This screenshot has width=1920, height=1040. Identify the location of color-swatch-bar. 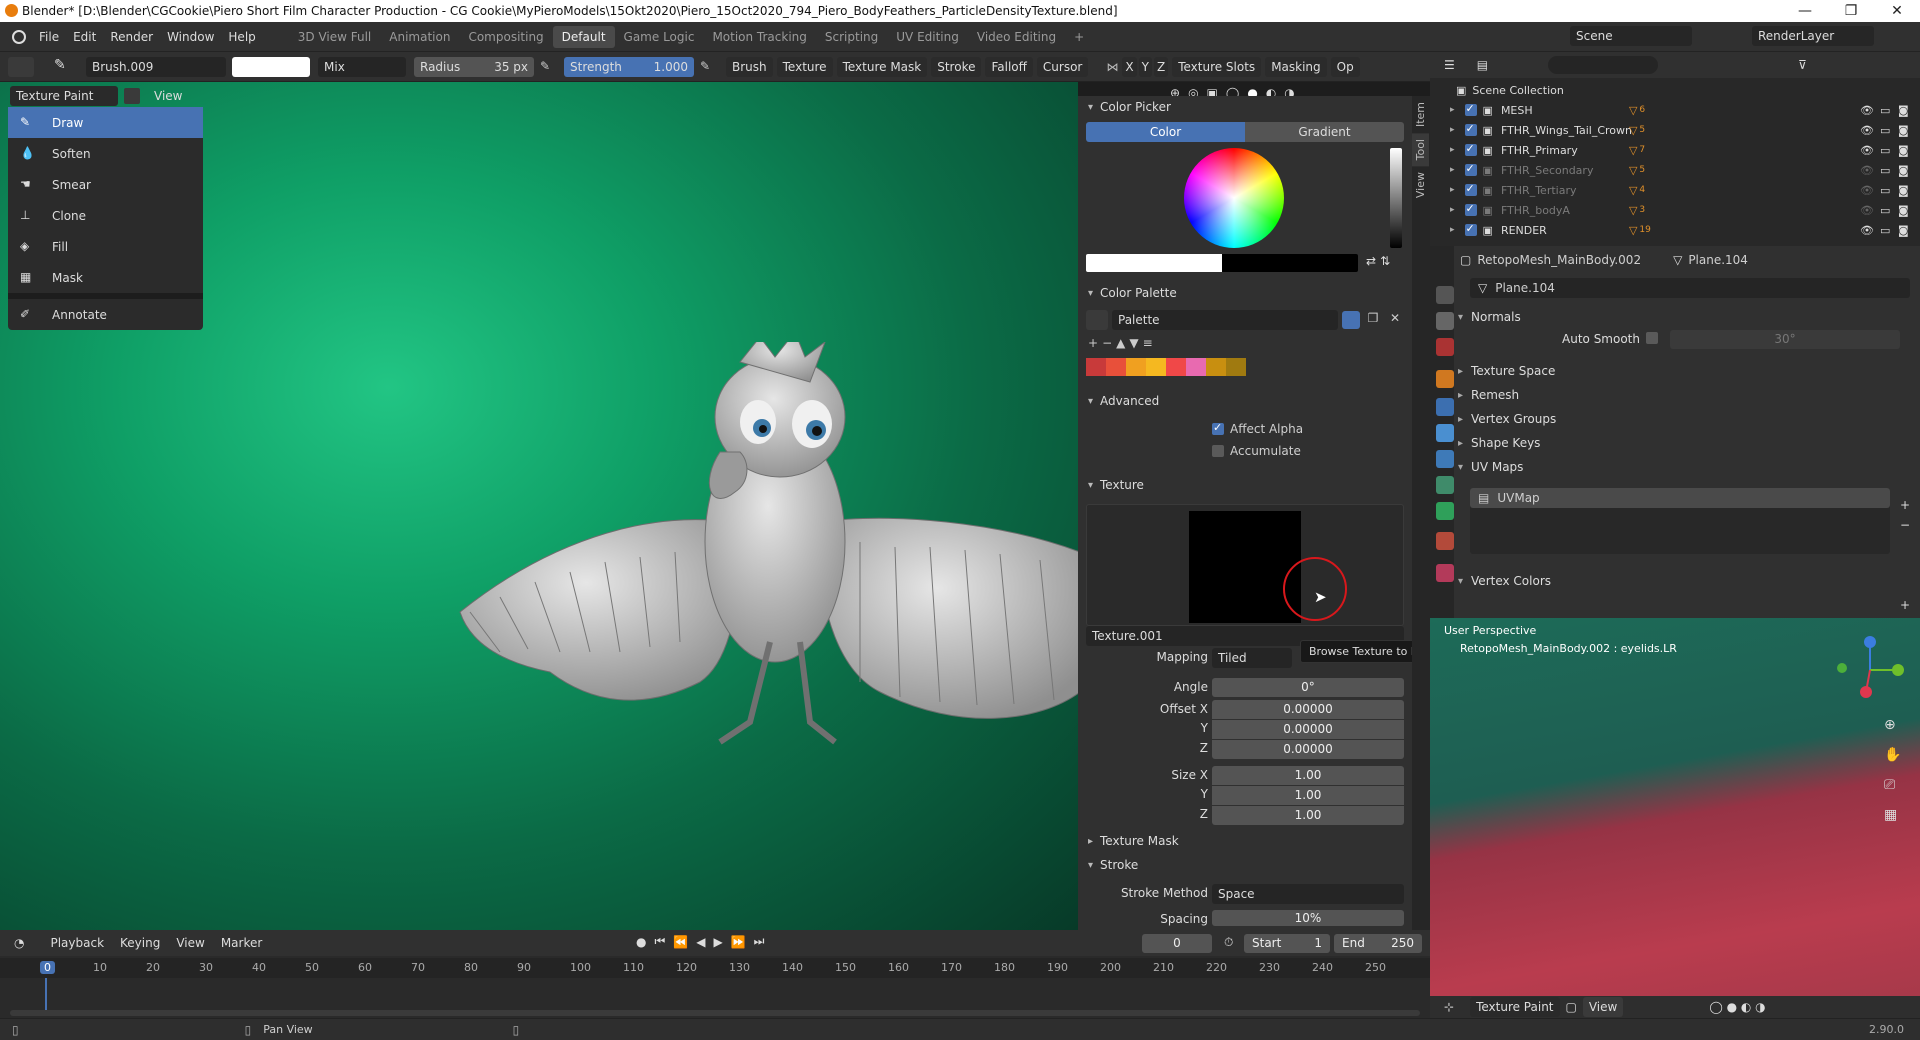
(1222, 263).